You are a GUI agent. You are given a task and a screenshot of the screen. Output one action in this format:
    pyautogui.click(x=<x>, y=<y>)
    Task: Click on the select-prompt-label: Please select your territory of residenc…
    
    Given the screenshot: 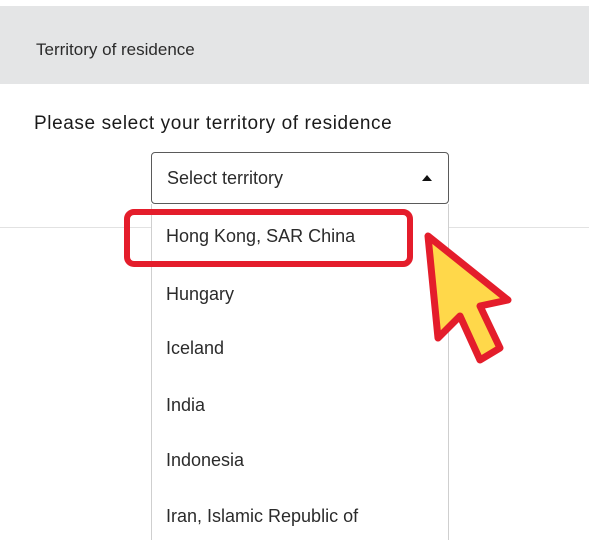 What is the action you would take?
    pyautogui.click(x=213, y=123)
    